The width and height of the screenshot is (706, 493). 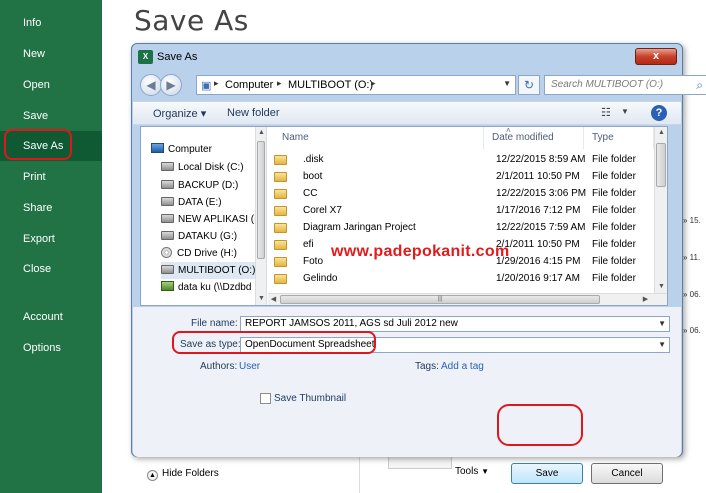 I want to click on nav-pane-drive-o: MULTIBOOT (O:), so click(x=213, y=270).